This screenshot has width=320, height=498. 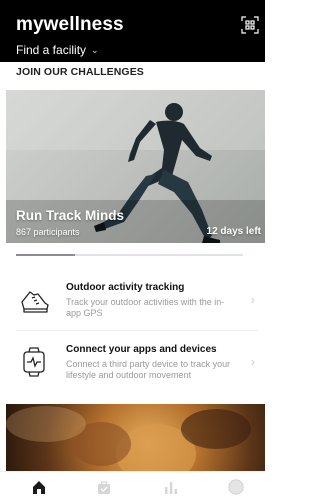 I want to click on challenge-title: Run Track Minds, so click(x=70, y=215).